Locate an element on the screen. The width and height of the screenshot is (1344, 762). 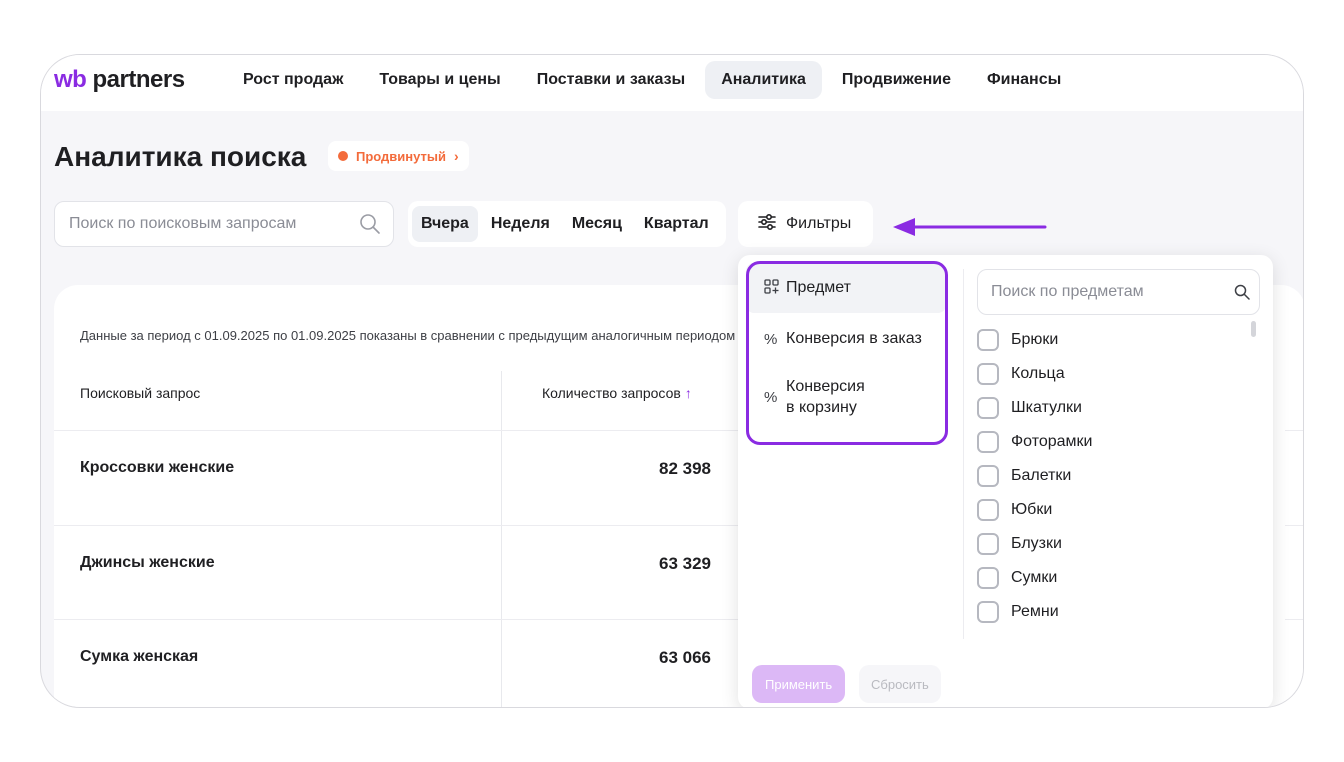
plan-badge-label: Продвинутый is located at coordinates (401, 156).